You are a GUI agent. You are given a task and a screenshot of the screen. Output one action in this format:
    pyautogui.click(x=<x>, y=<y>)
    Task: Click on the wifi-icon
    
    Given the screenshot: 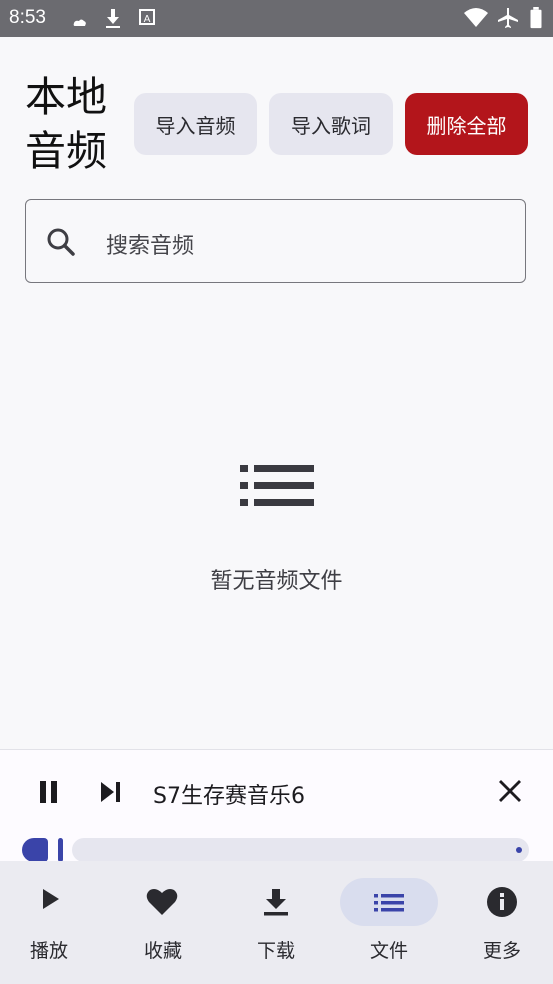 What is the action you would take?
    pyautogui.click(x=476, y=17)
    